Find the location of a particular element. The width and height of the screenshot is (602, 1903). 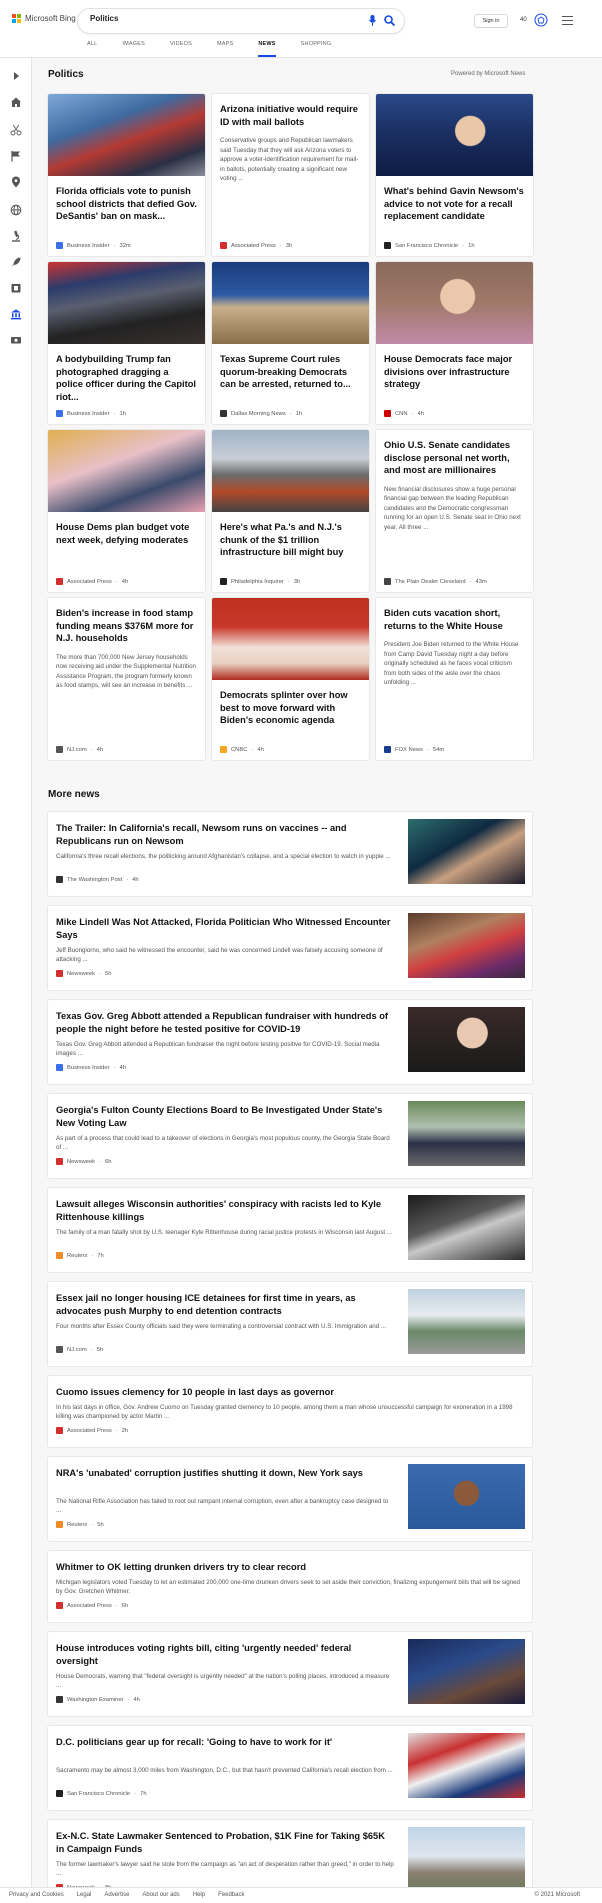

card-source: CNBC · 4h is located at coordinates (242, 749).